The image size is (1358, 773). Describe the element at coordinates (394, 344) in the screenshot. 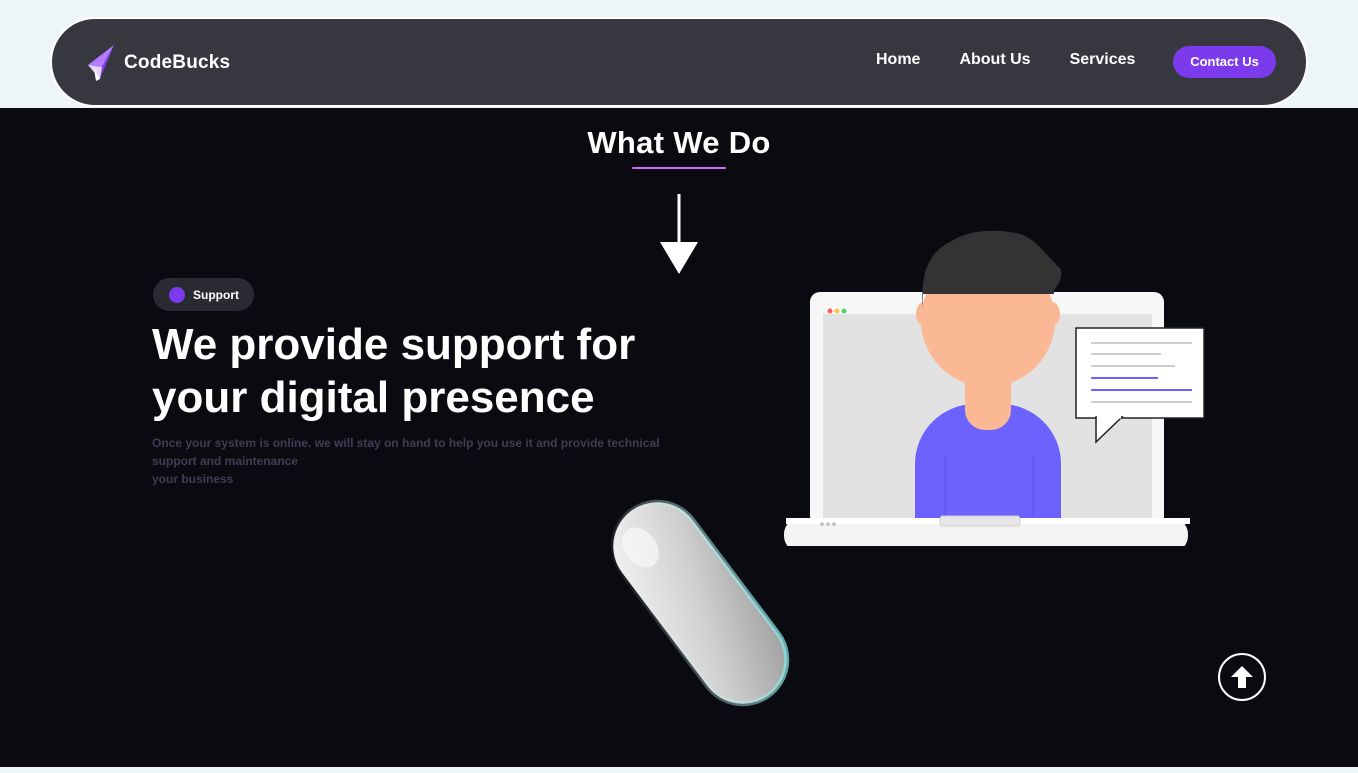

I see `headline-line-1: We provide support for` at that location.